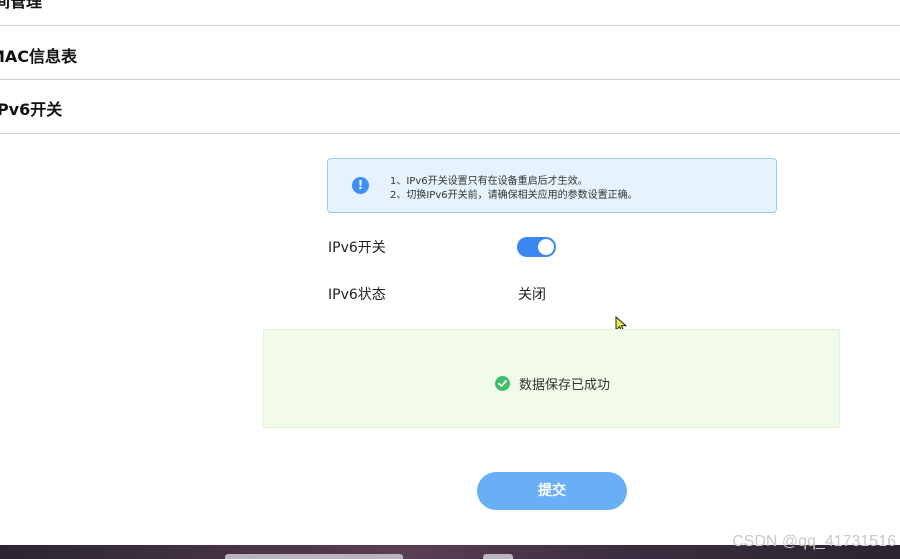  I want to click on notice-line: 1、IPv6开关设置只有在设备重启后才生效。, so click(489, 181).